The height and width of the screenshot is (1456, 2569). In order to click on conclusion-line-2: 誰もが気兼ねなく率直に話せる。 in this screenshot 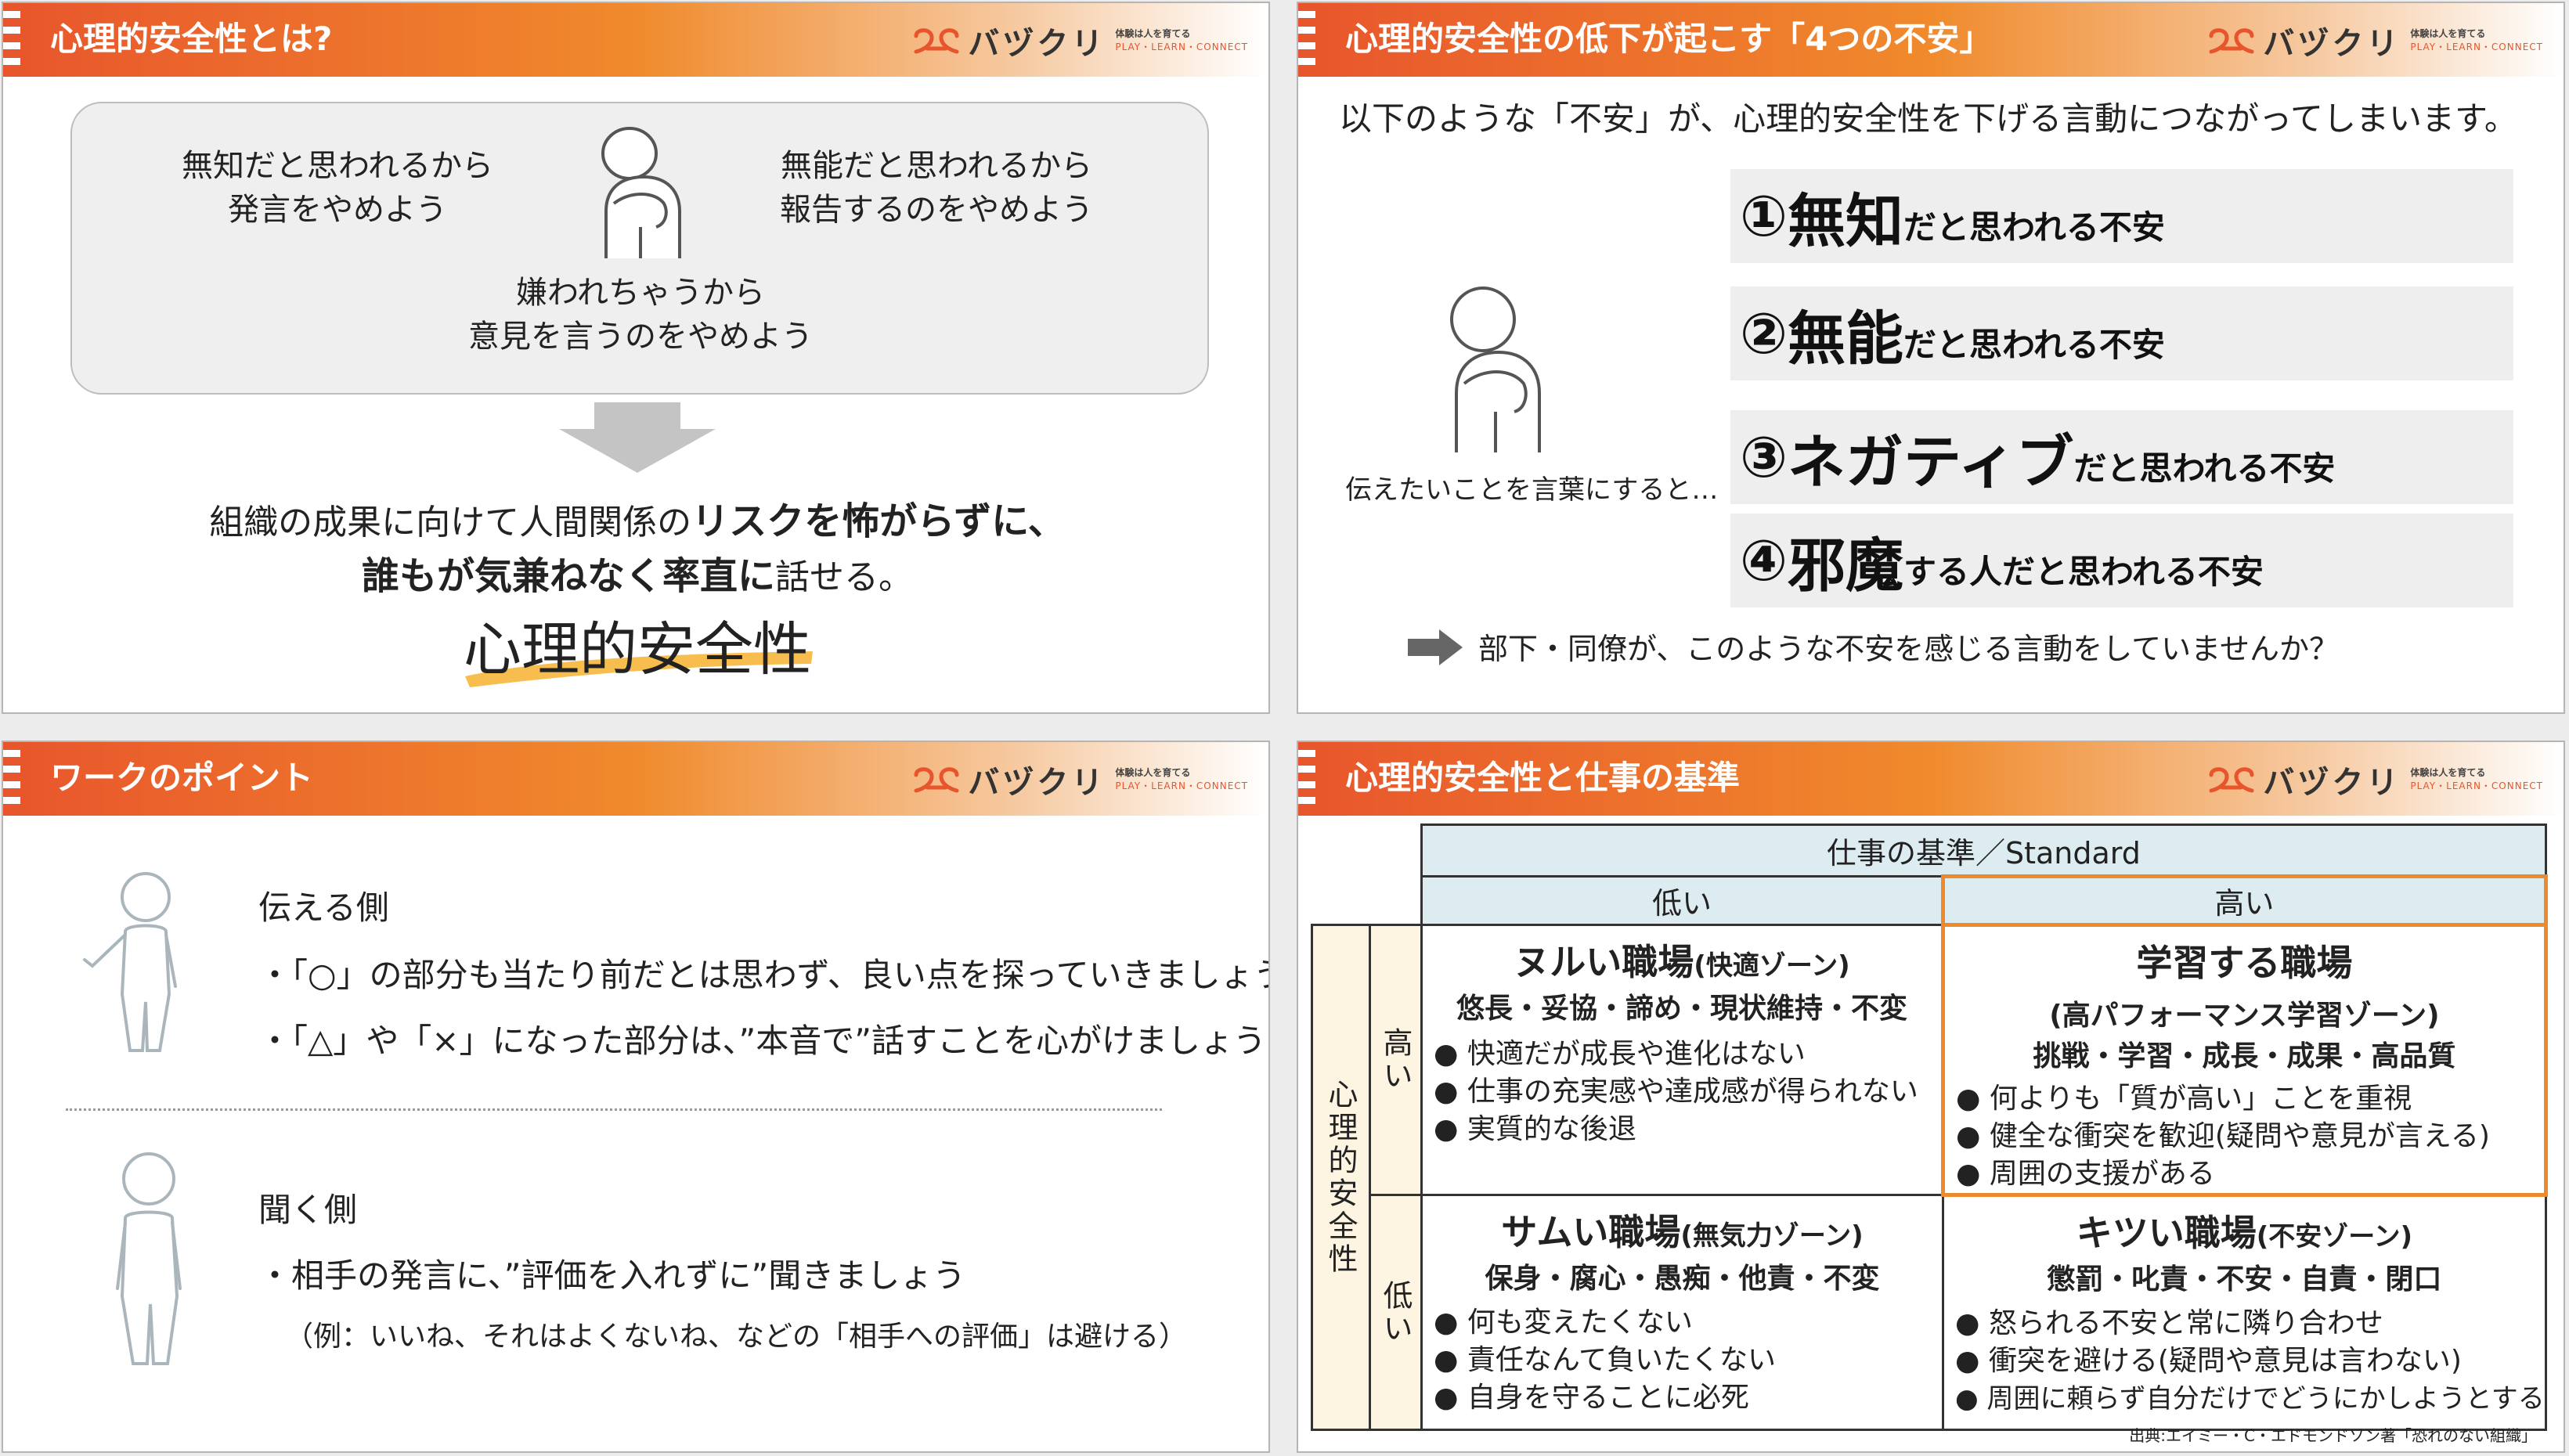, I will do `click(637, 576)`.